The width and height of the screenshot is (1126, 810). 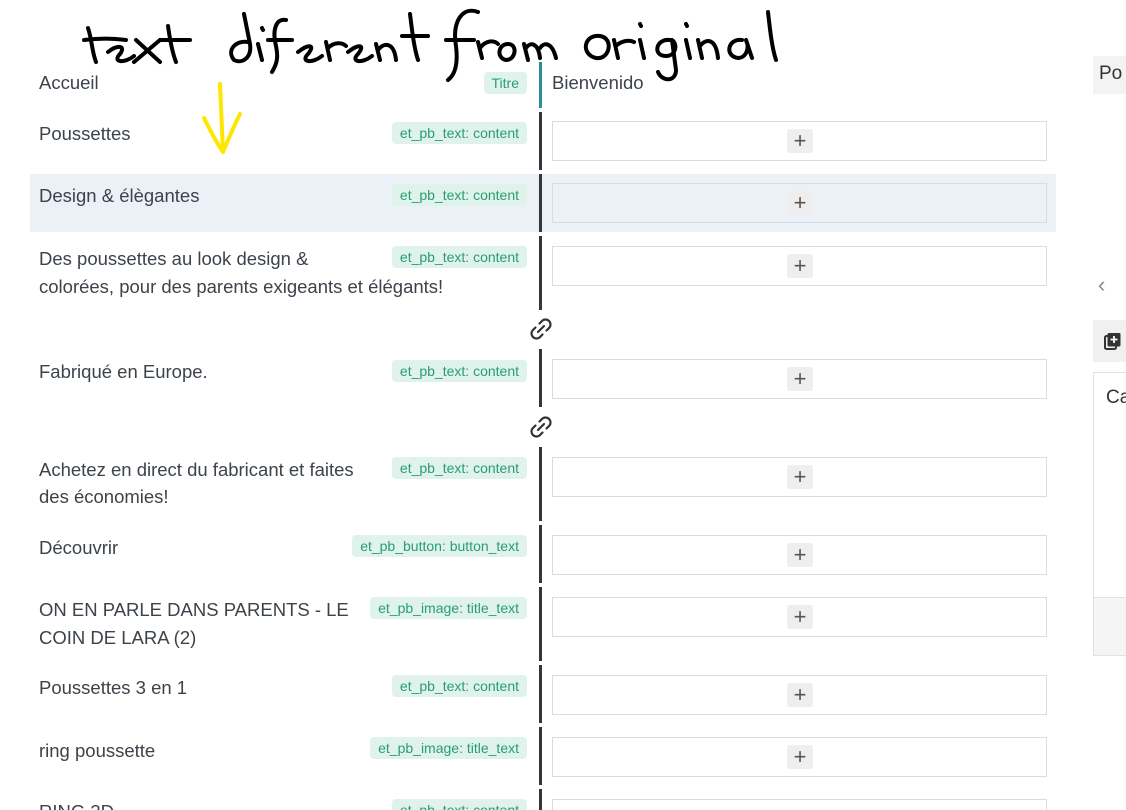 I want to click on string-row: Découvrir et_pb_button: button_text +, so click(x=543, y=554).